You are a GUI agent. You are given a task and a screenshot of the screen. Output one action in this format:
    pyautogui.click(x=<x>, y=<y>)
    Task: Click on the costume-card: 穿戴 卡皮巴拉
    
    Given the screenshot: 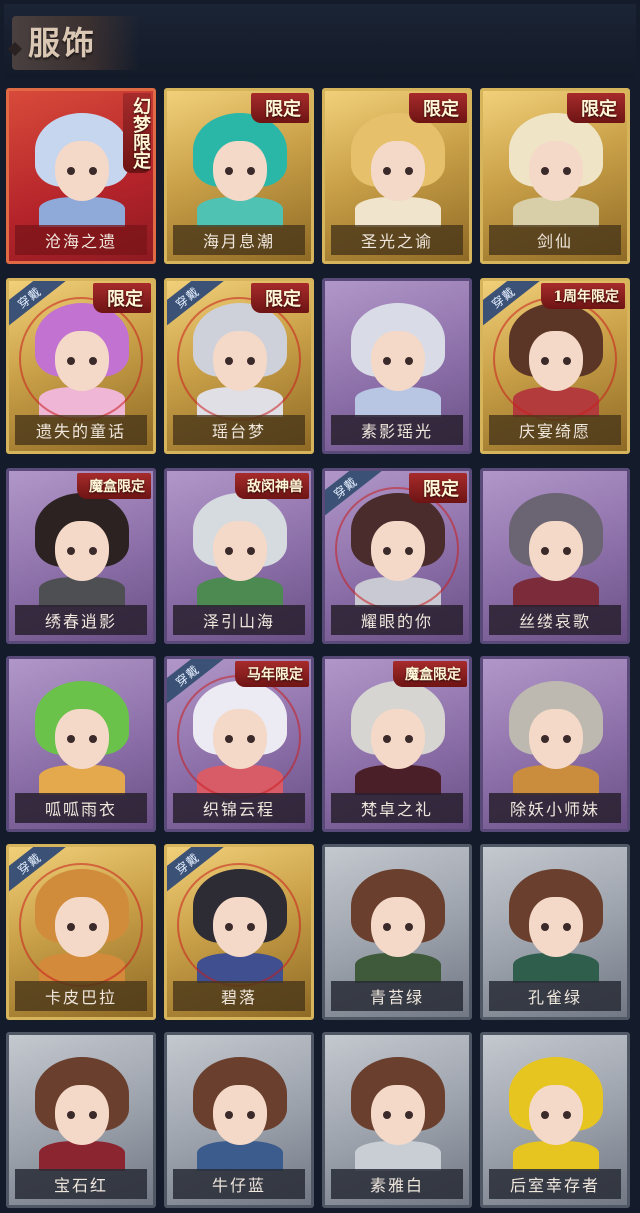 What is the action you would take?
    pyautogui.click(x=81, y=932)
    